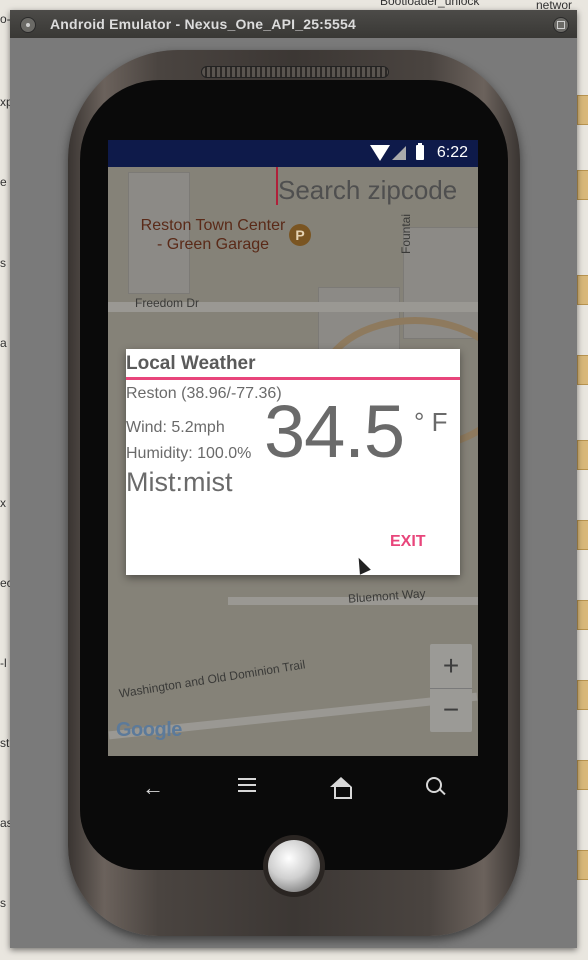 Image resolution: width=588 pixels, height=960 pixels. What do you see at coordinates (293, 153) in the screenshot?
I see `status-bar: 6:22` at bounding box center [293, 153].